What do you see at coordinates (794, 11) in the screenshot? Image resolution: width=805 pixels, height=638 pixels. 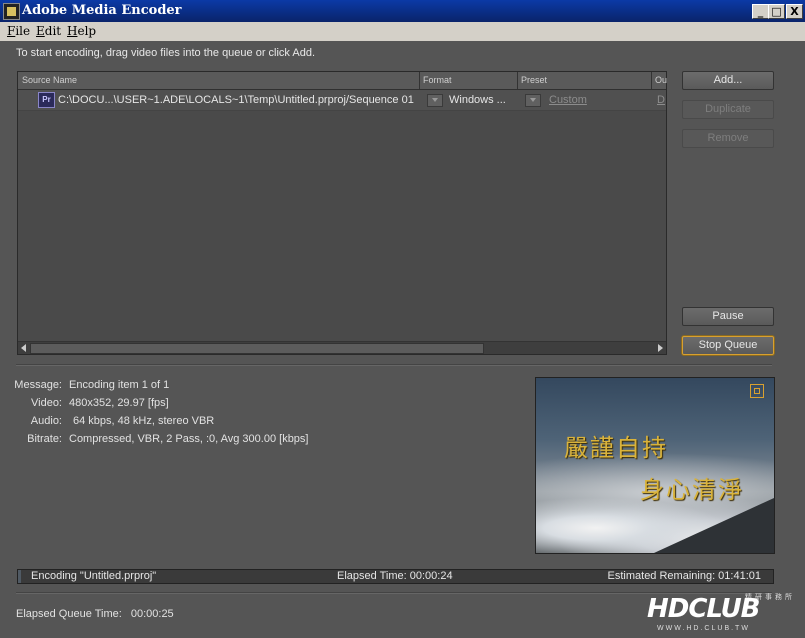 I see `close-button: X` at bounding box center [794, 11].